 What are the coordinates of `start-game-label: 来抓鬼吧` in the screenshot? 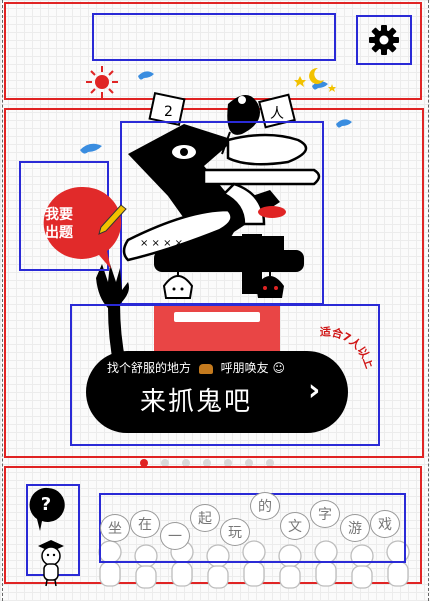 It's located at (195, 402).